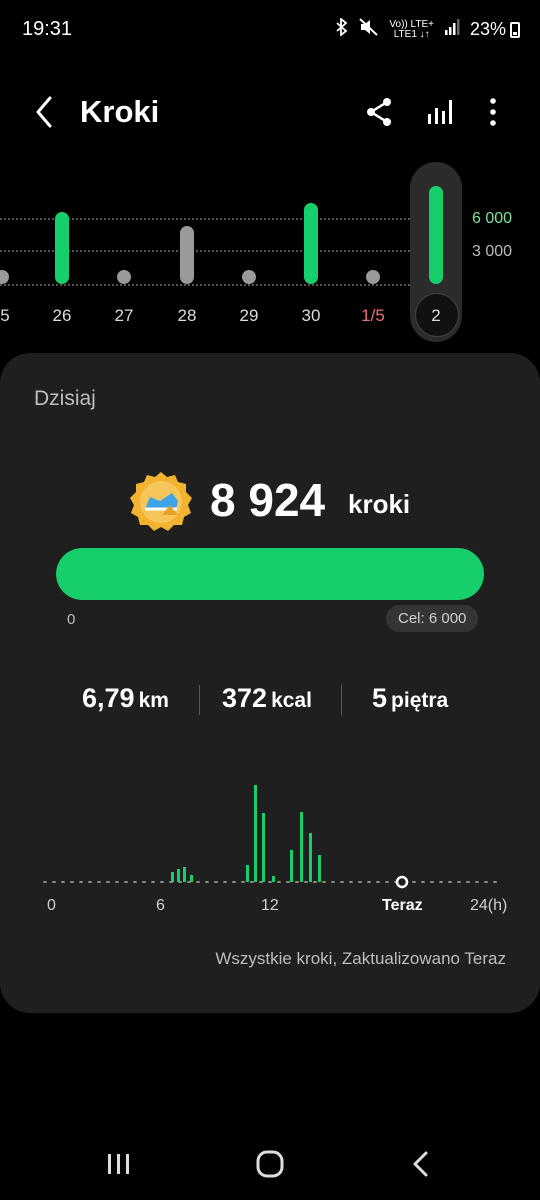 The image size is (540, 1200). I want to click on status-bar: 19:31 Vo)) LTE+ LTE1 ↓↑ 23%, so click(270, 30).